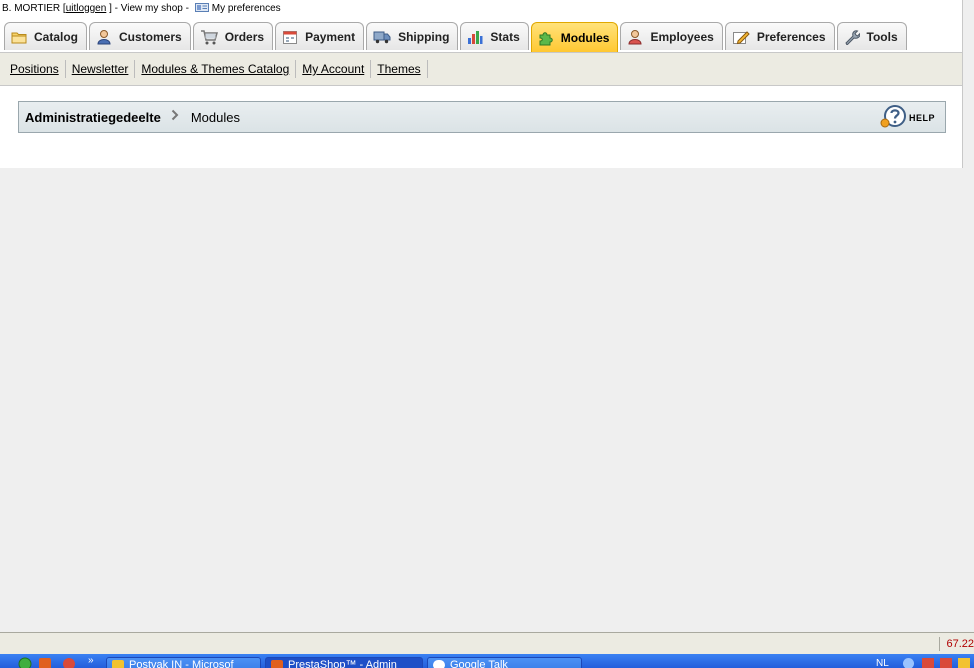 The height and width of the screenshot is (668, 974). I want to click on tab-modules: Modules, so click(574, 37).